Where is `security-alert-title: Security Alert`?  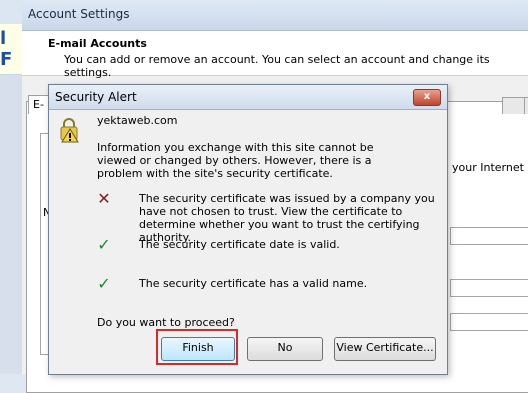 security-alert-title: Security Alert is located at coordinates (96, 97).